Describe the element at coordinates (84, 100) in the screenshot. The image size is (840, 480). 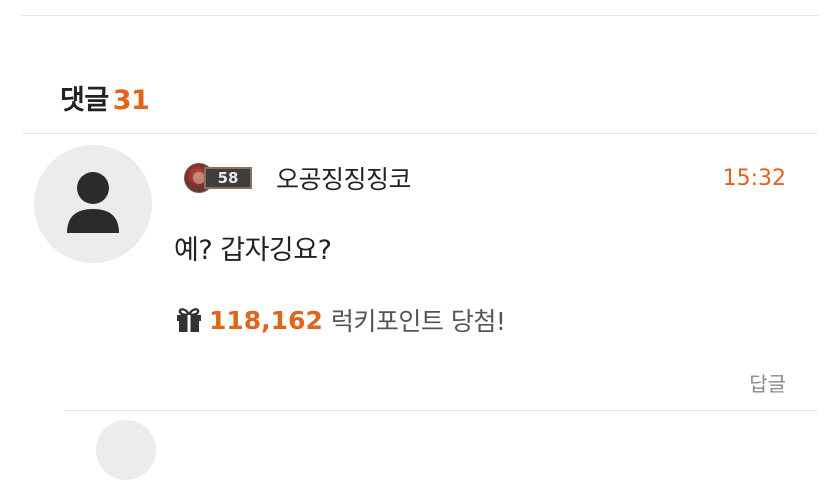
I see `comments-header-label: 댓글` at that location.